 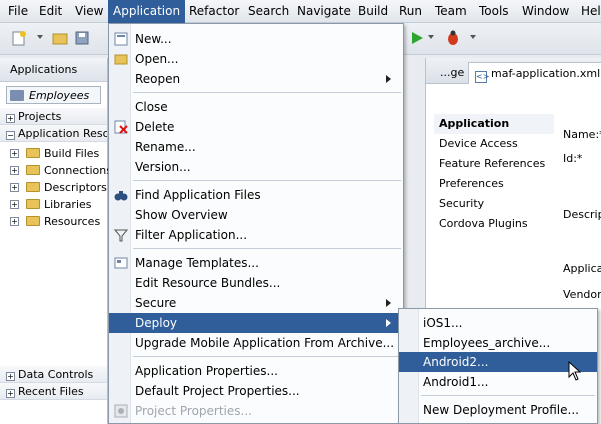 I want to click on nav-item-preferences: Preferences, so click(x=494, y=184).